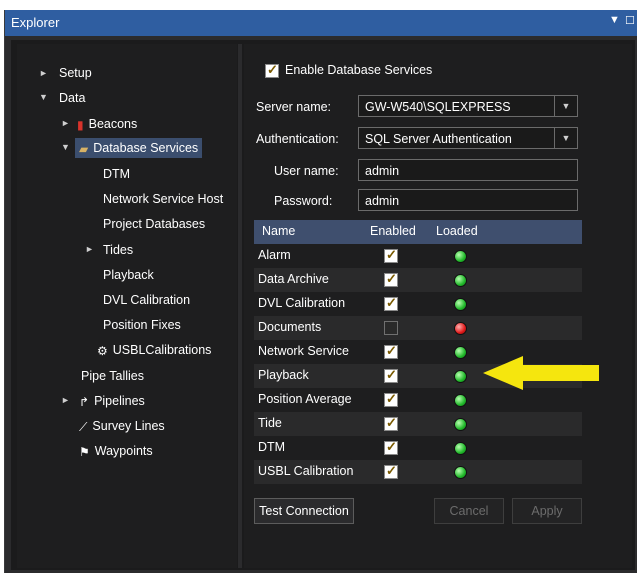  Describe the element at coordinates (107, 124) in the screenshot. I see `tree-item-beacons: ▮ Beacons` at that location.